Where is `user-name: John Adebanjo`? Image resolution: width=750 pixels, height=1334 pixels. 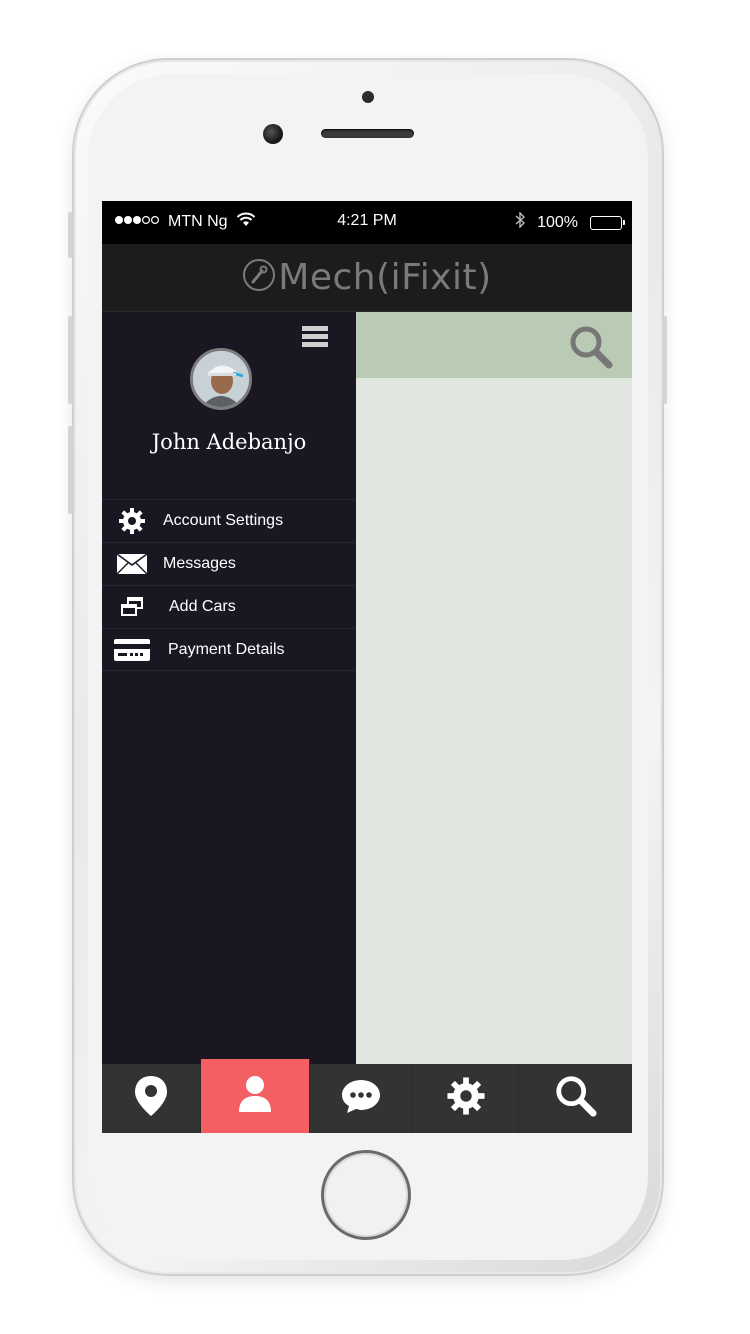 user-name: John Adebanjo is located at coordinates (229, 442).